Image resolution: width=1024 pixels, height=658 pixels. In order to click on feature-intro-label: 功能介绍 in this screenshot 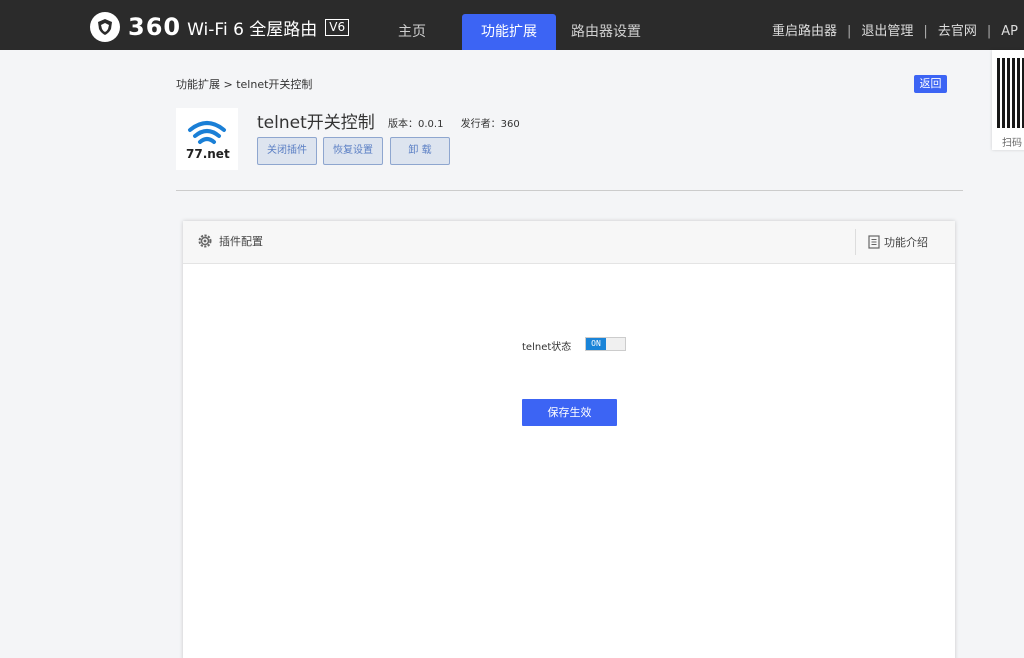, I will do `click(906, 242)`.